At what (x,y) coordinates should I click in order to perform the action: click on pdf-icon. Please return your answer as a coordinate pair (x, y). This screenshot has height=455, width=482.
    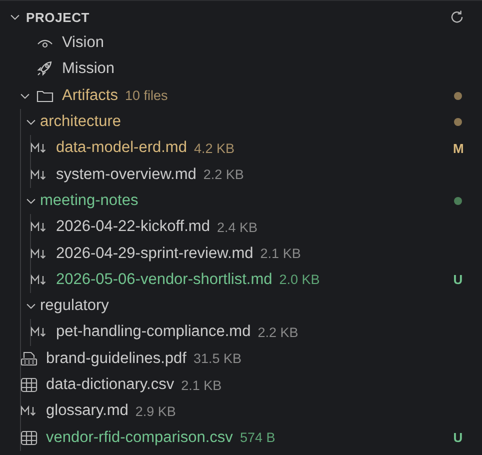
    Looking at the image, I should click on (29, 358).